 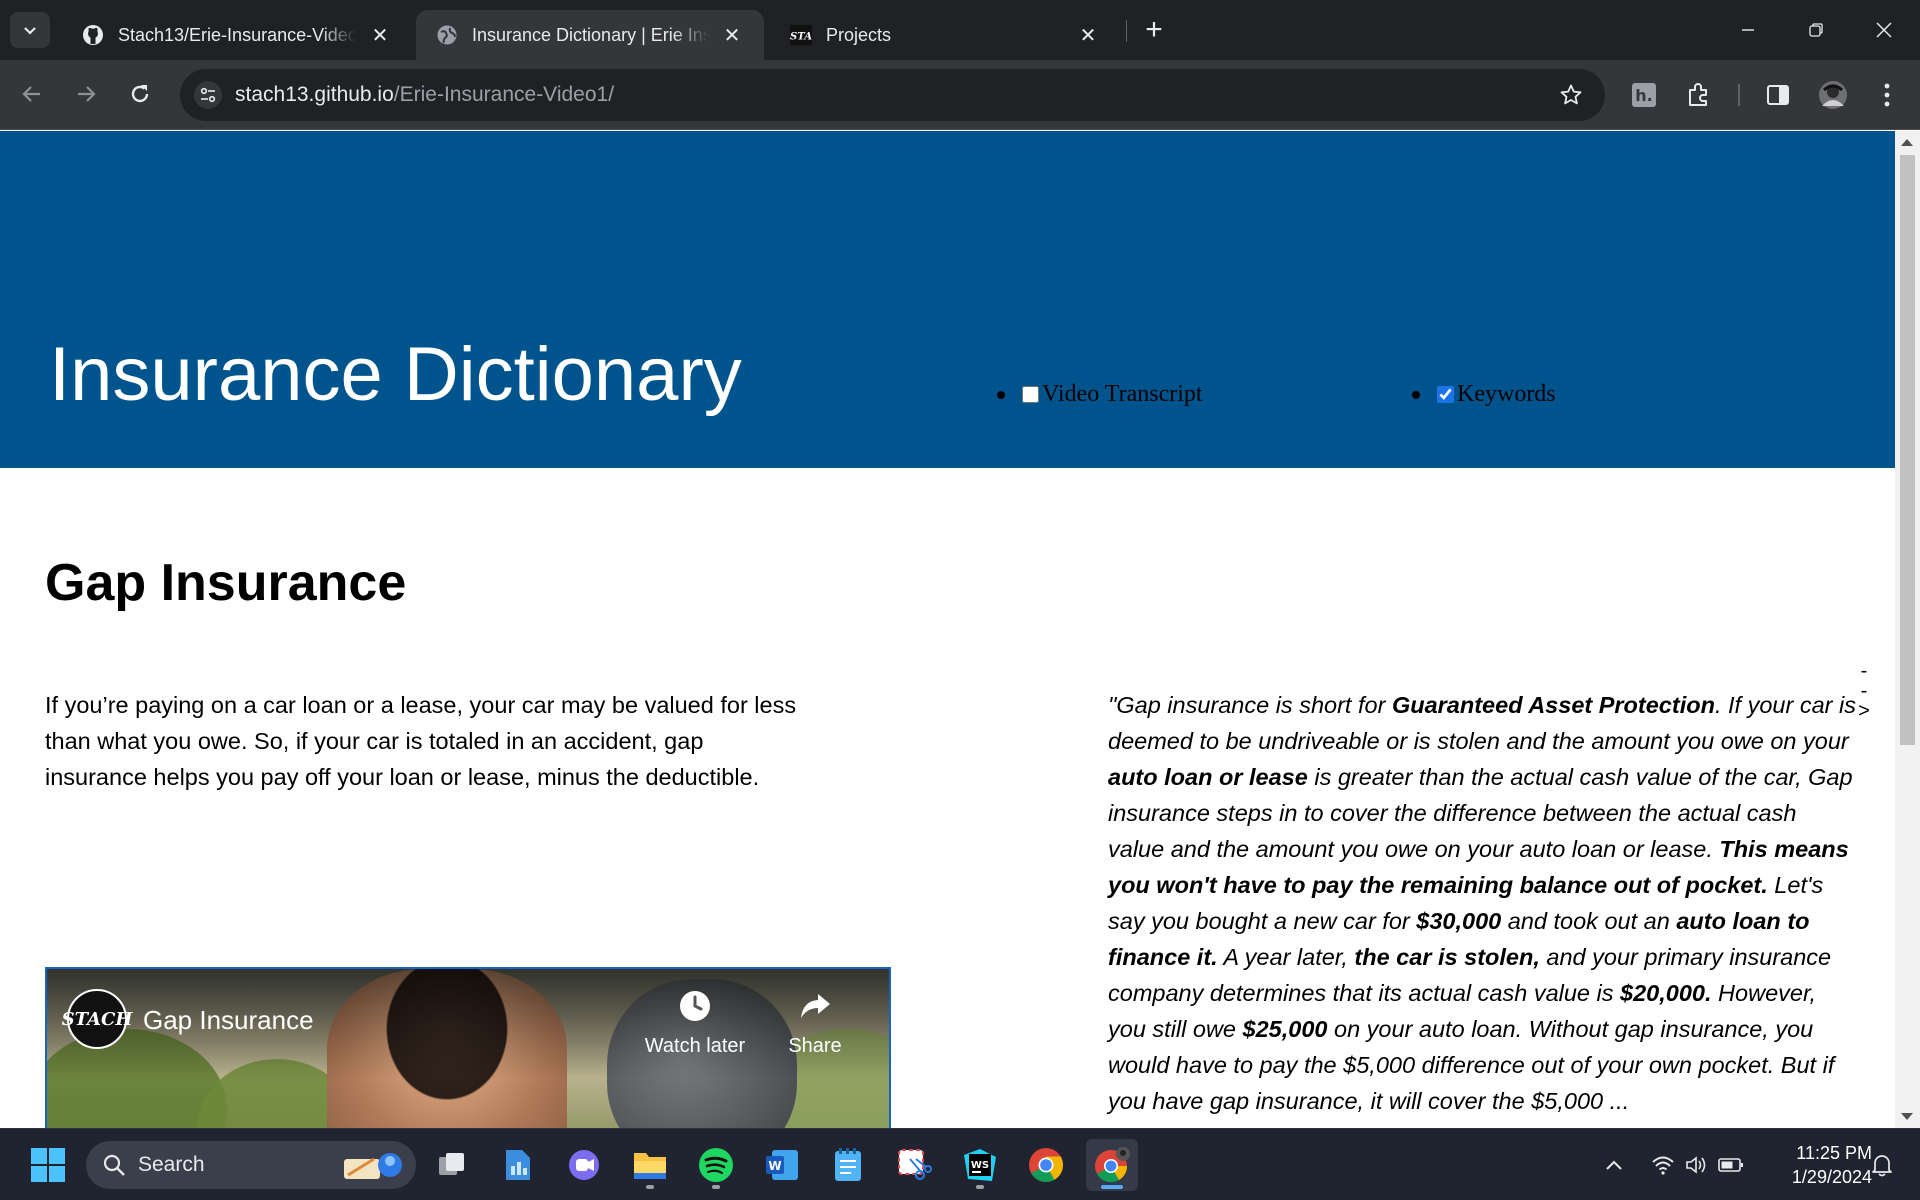 What do you see at coordinates (1447, 957) in the screenshot?
I see `keyword-highlight: the car is stolen,` at bounding box center [1447, 957].